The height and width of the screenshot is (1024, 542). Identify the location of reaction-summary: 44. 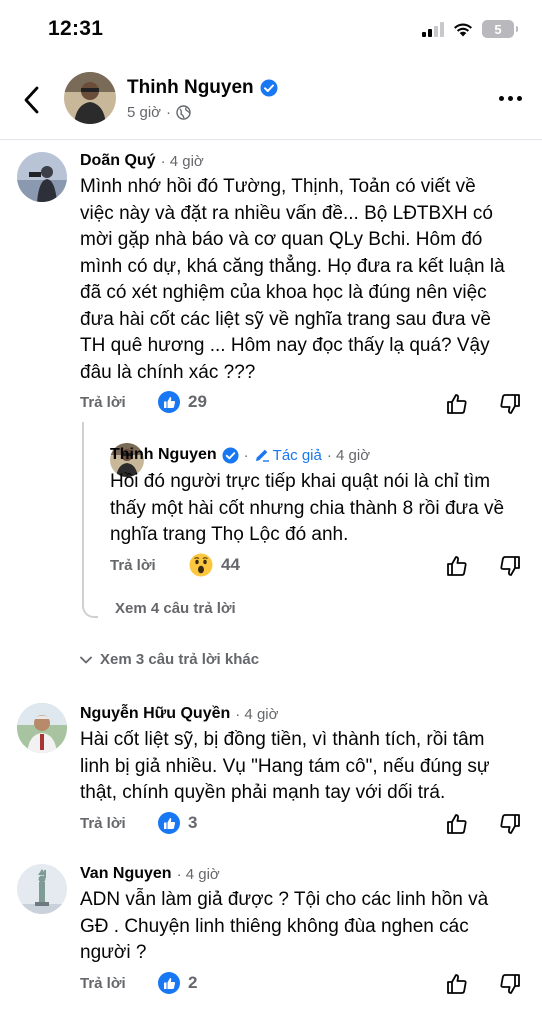
(214, 565).